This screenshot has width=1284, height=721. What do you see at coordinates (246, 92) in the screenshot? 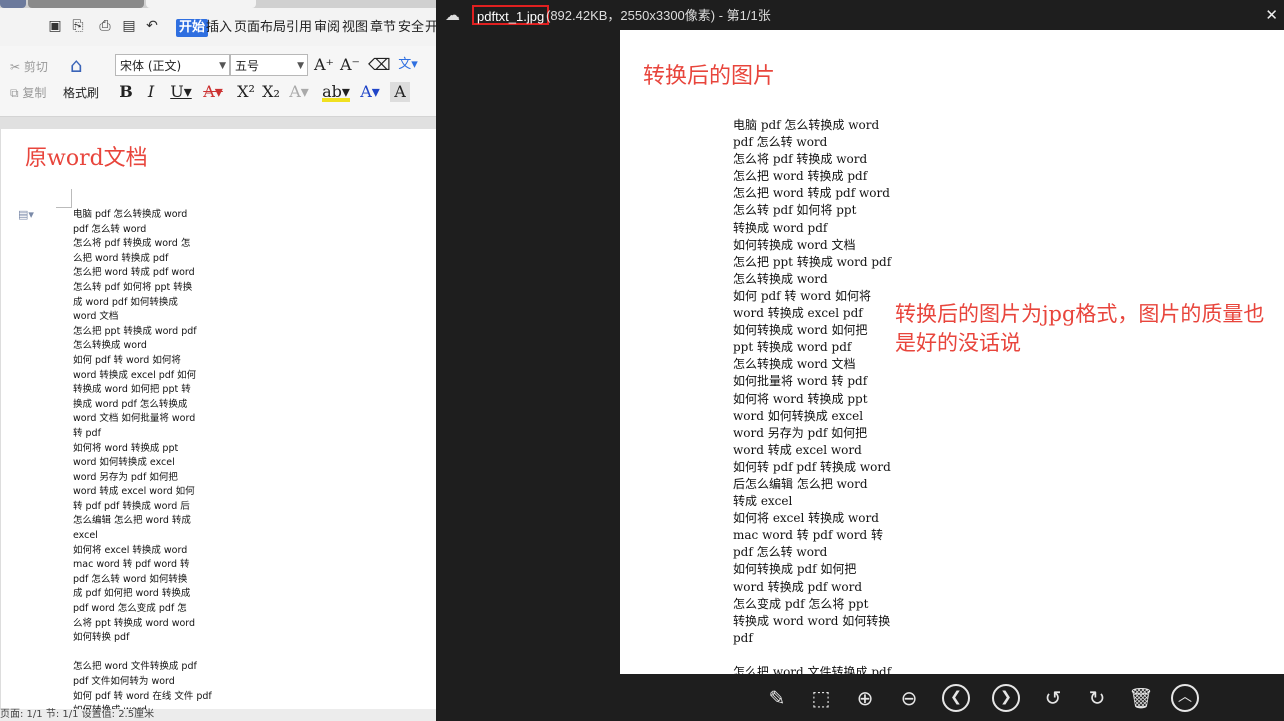
I see `superscript-icon: X²` at bounding box center [246, 92].